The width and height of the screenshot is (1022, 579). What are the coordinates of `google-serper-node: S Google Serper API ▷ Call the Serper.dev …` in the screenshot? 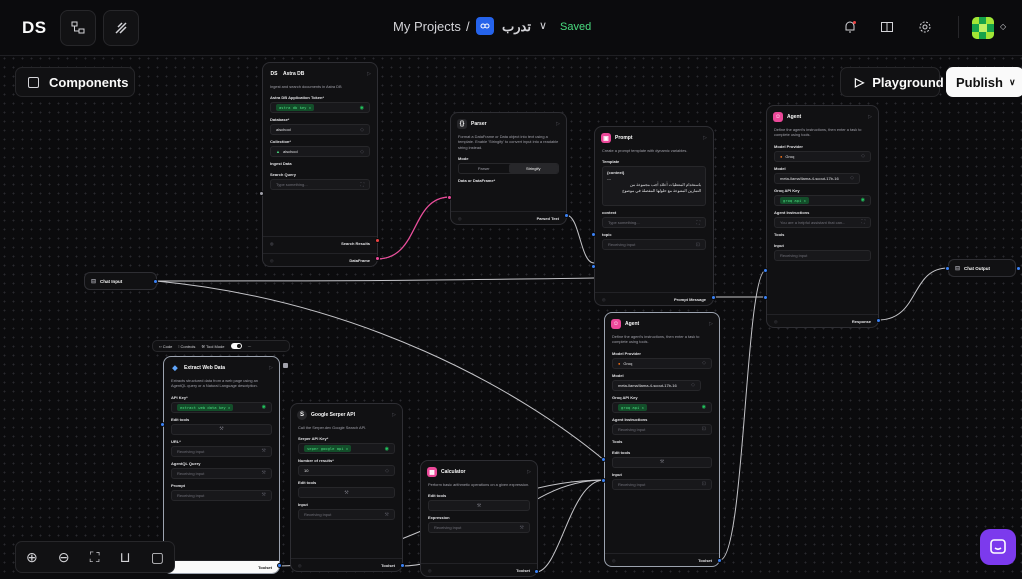 It's located at (346, 487).